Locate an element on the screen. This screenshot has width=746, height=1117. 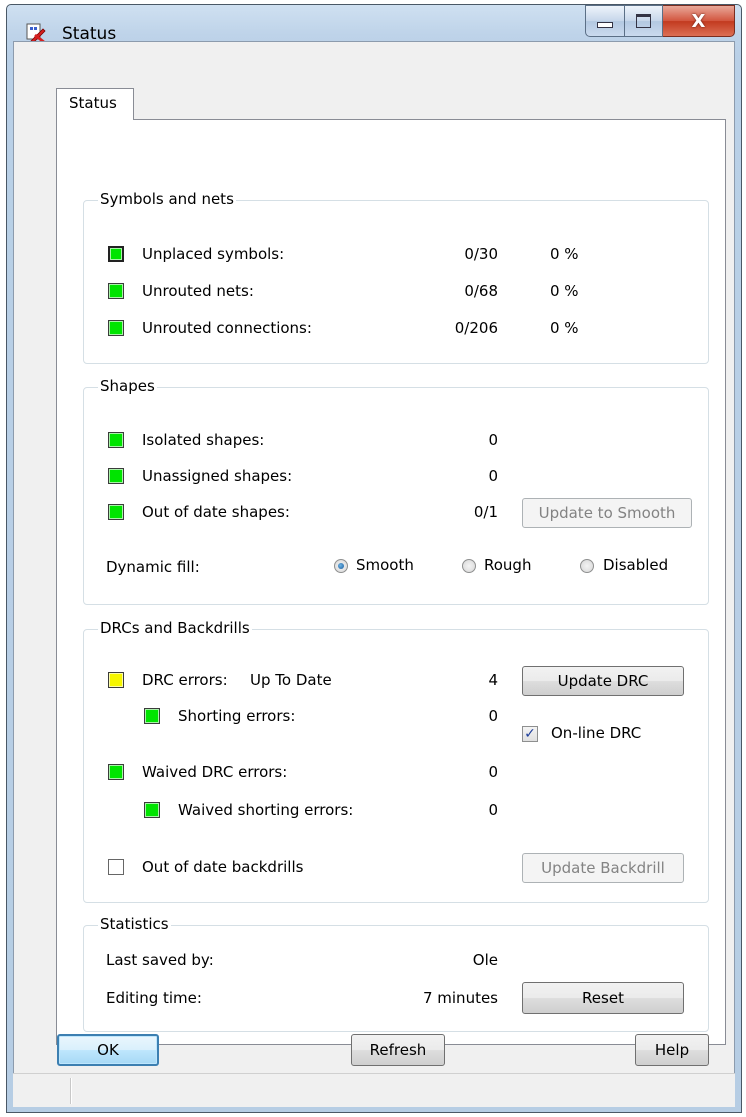
fill-rough-radio is located at coordinates (469, 566).